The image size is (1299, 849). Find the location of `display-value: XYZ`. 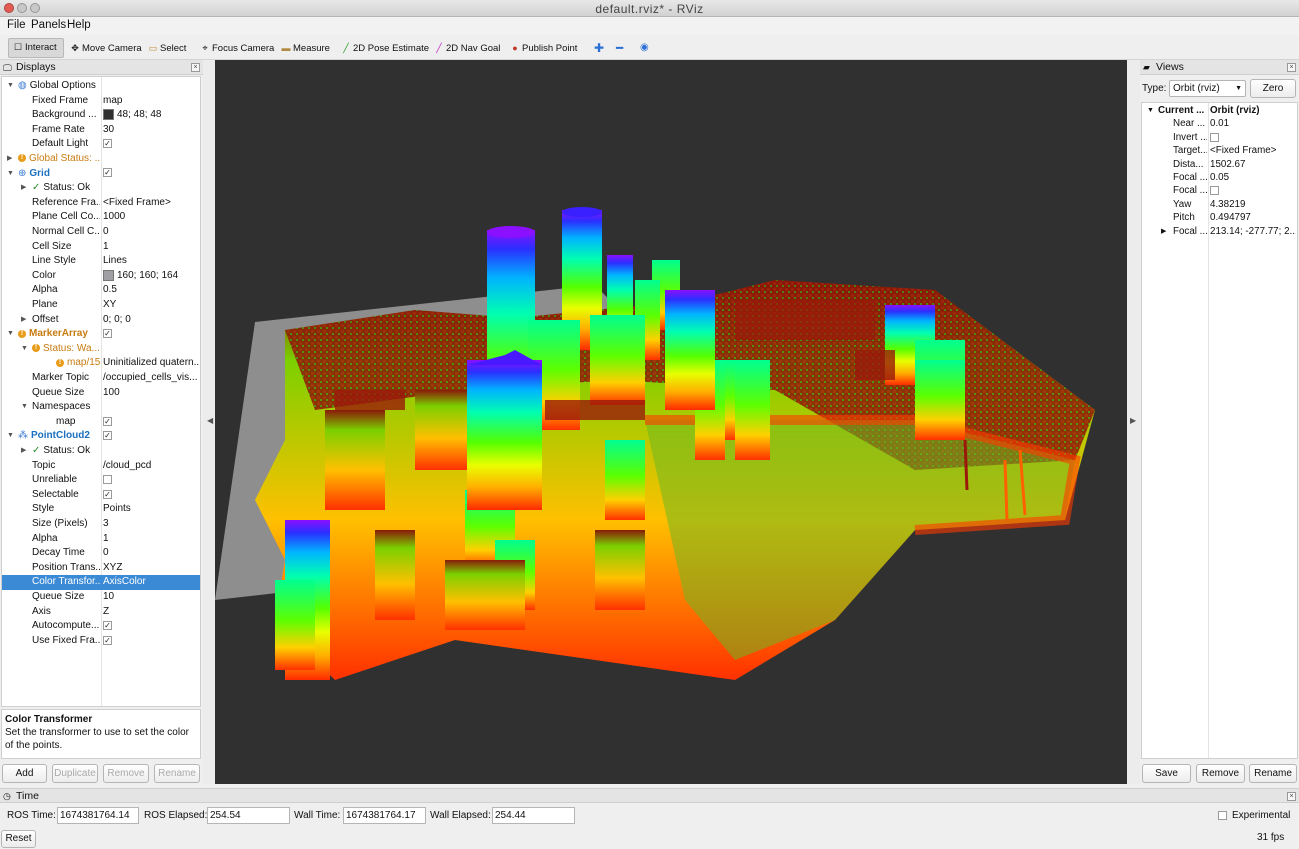

display-value: XYZ is located at coordinates (112, 567).